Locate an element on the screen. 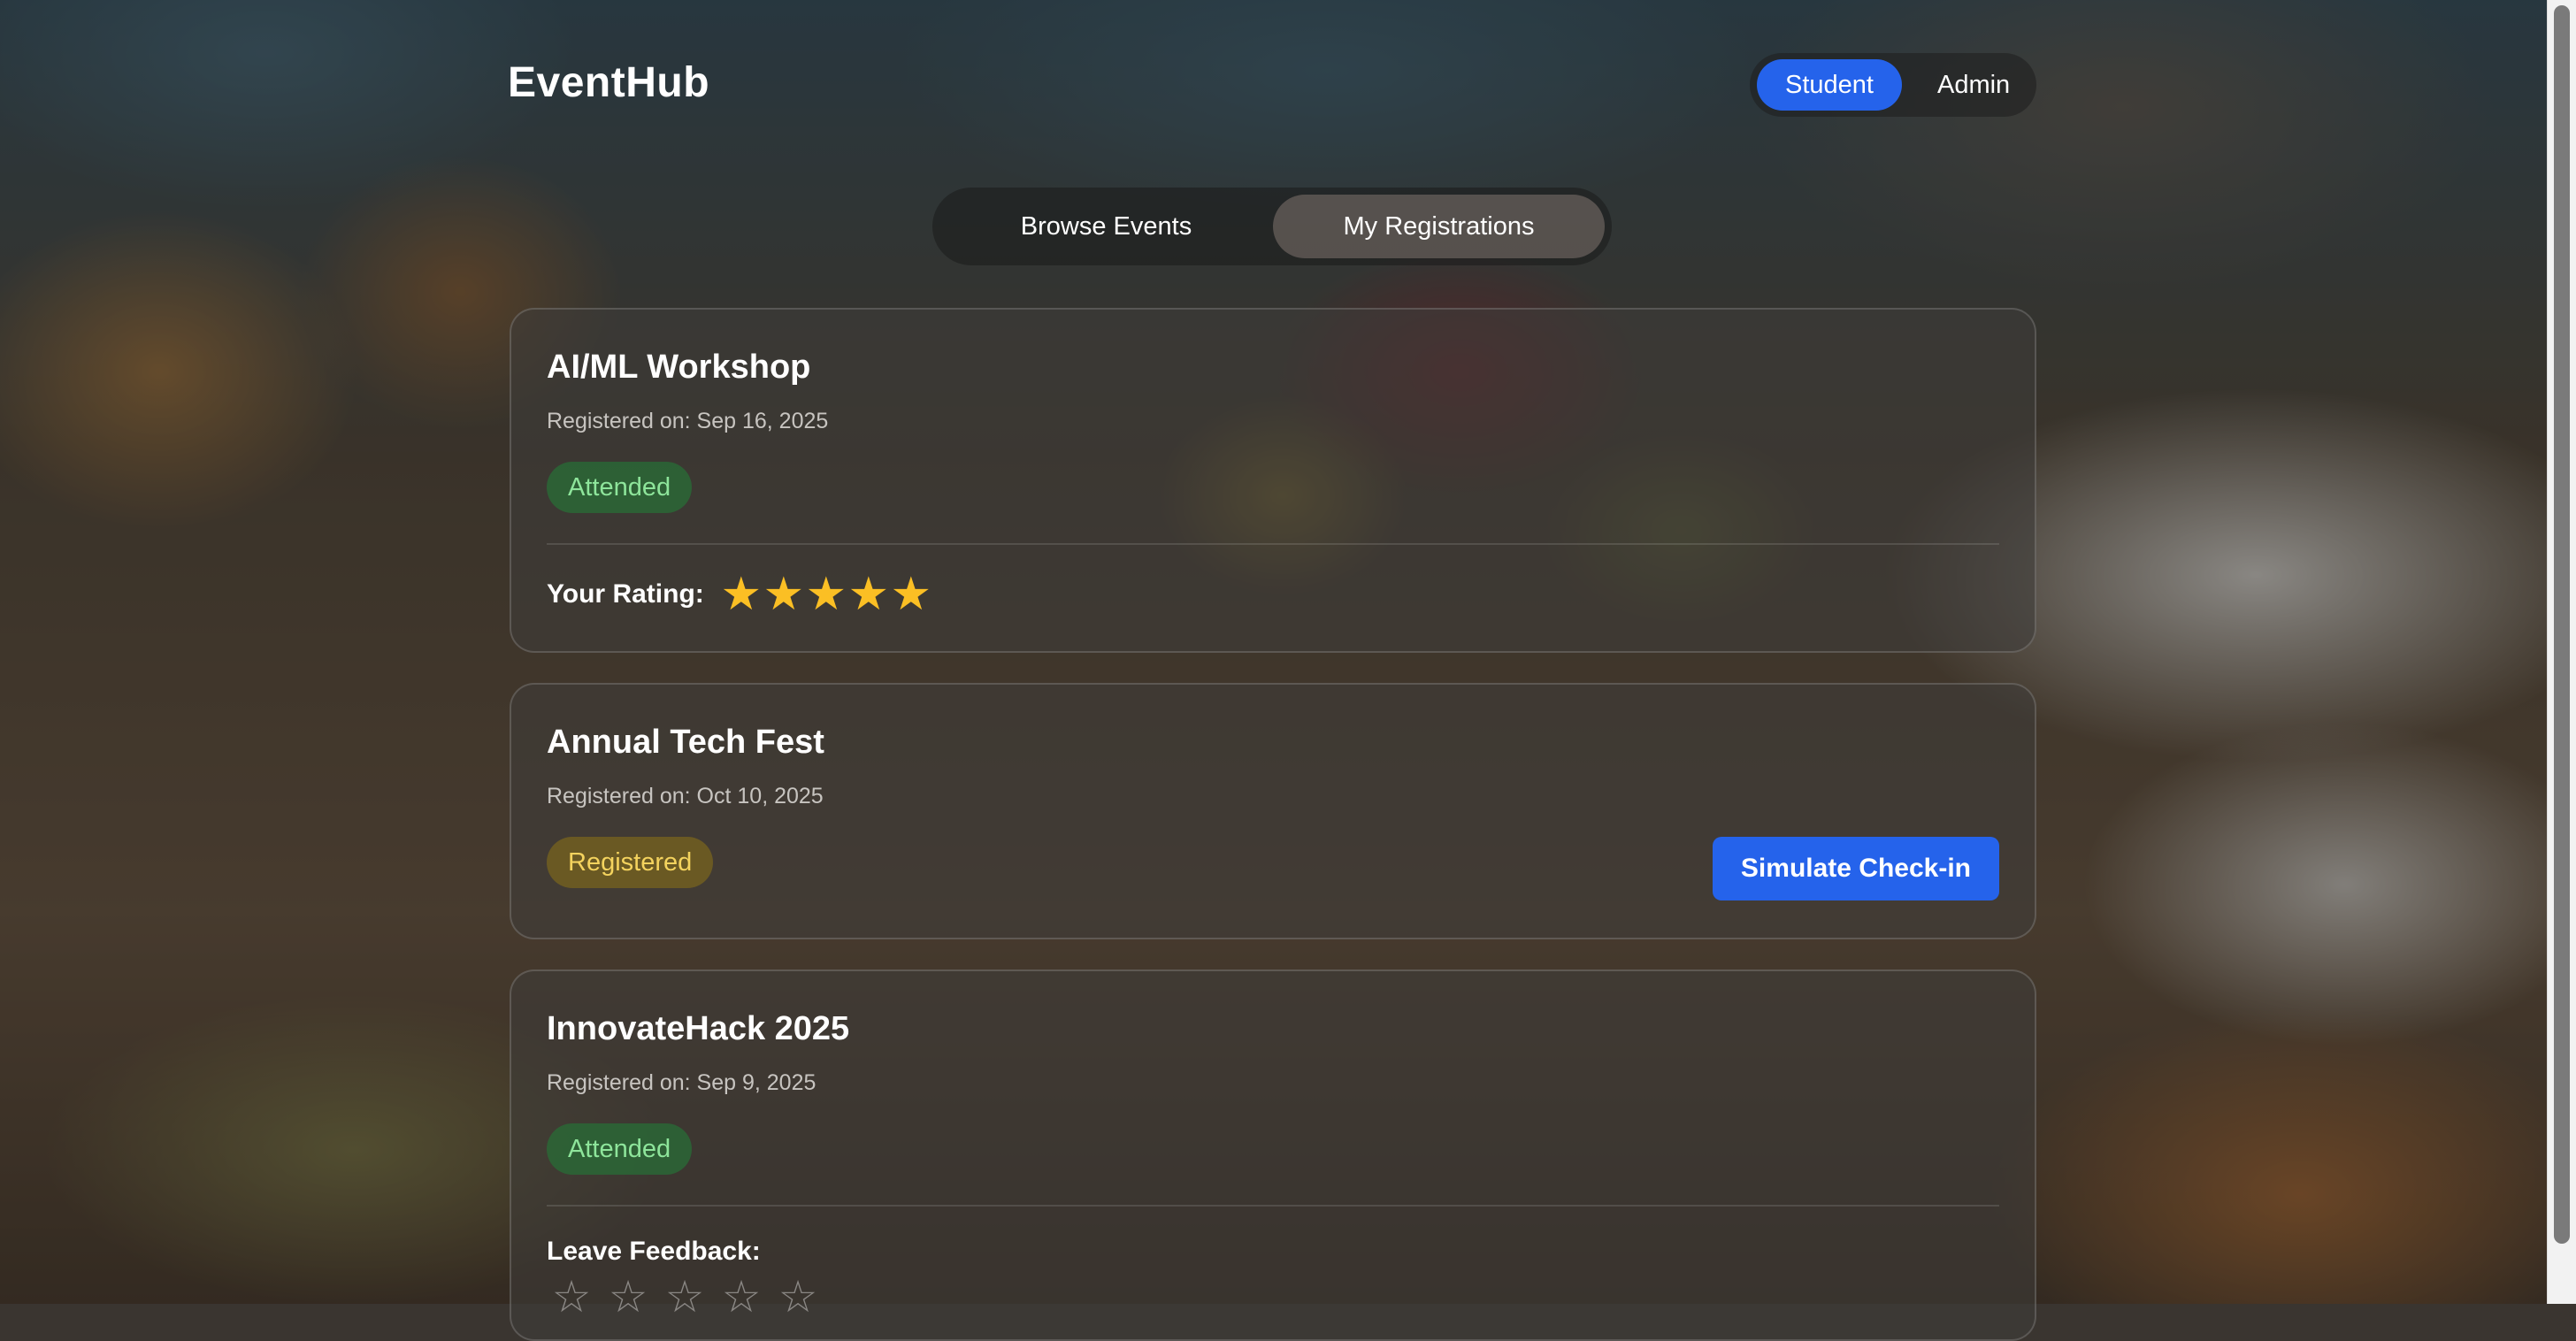 The image size is (2576, 1341). rating-stars: ★ ★ ★ ★ ★ is located at coordinates (826, 594).